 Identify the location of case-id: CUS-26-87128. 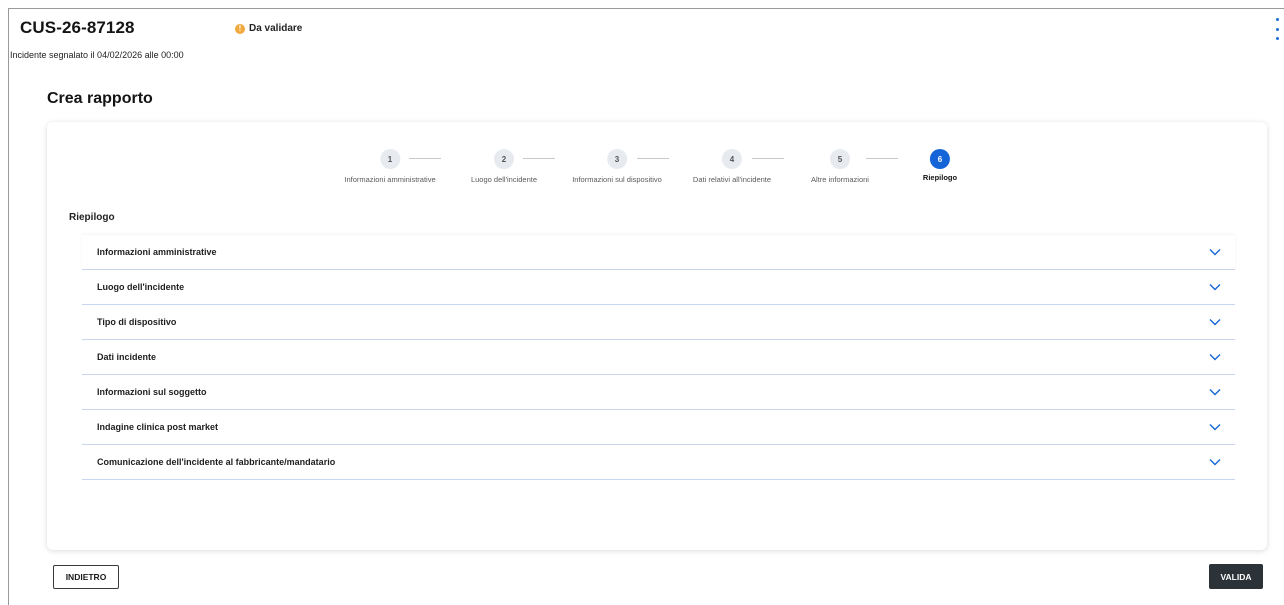
(77, 27).